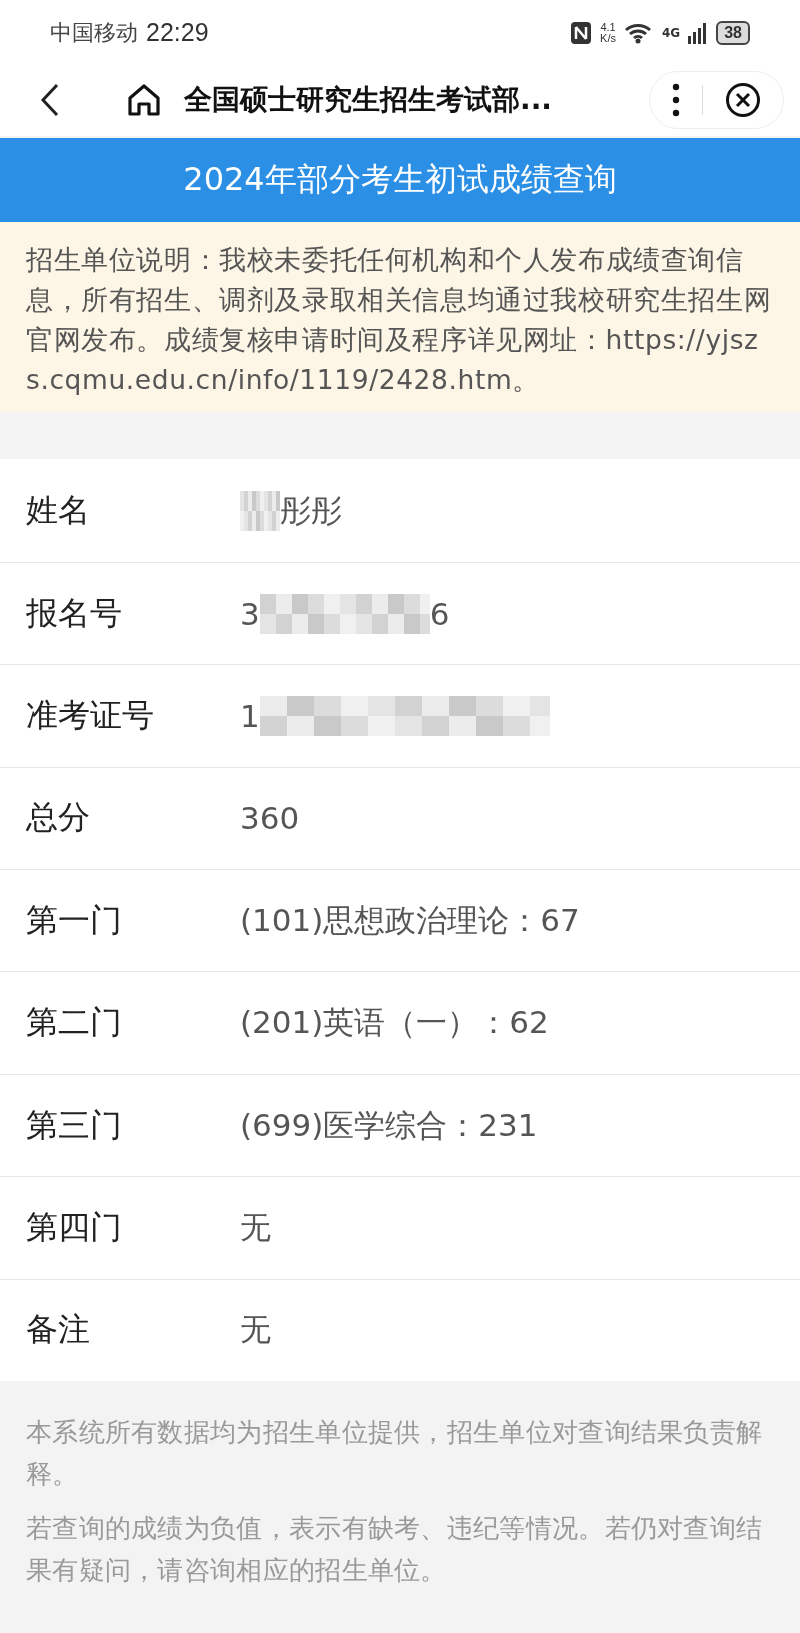  Describe the element at coordinates (74, 920) in the screenshot. I see `field-label: 第一门` at that location.